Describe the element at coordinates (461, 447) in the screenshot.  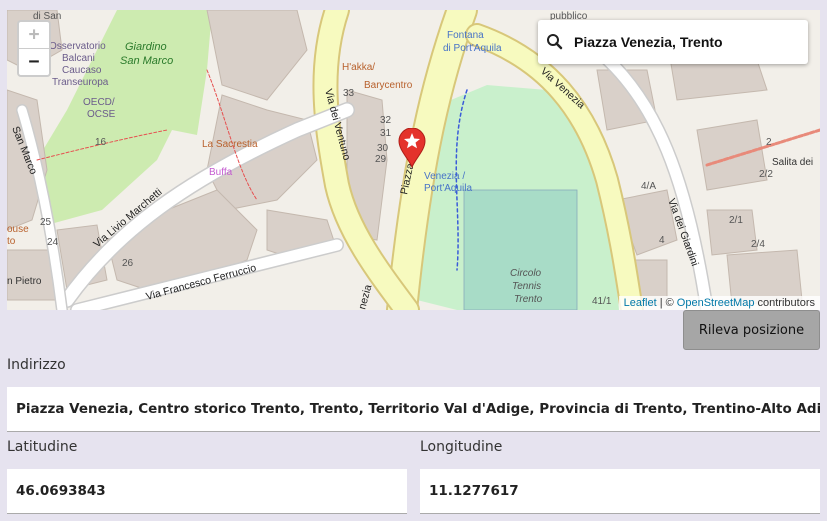
I see `longitude-label: Longitudine` at that location.